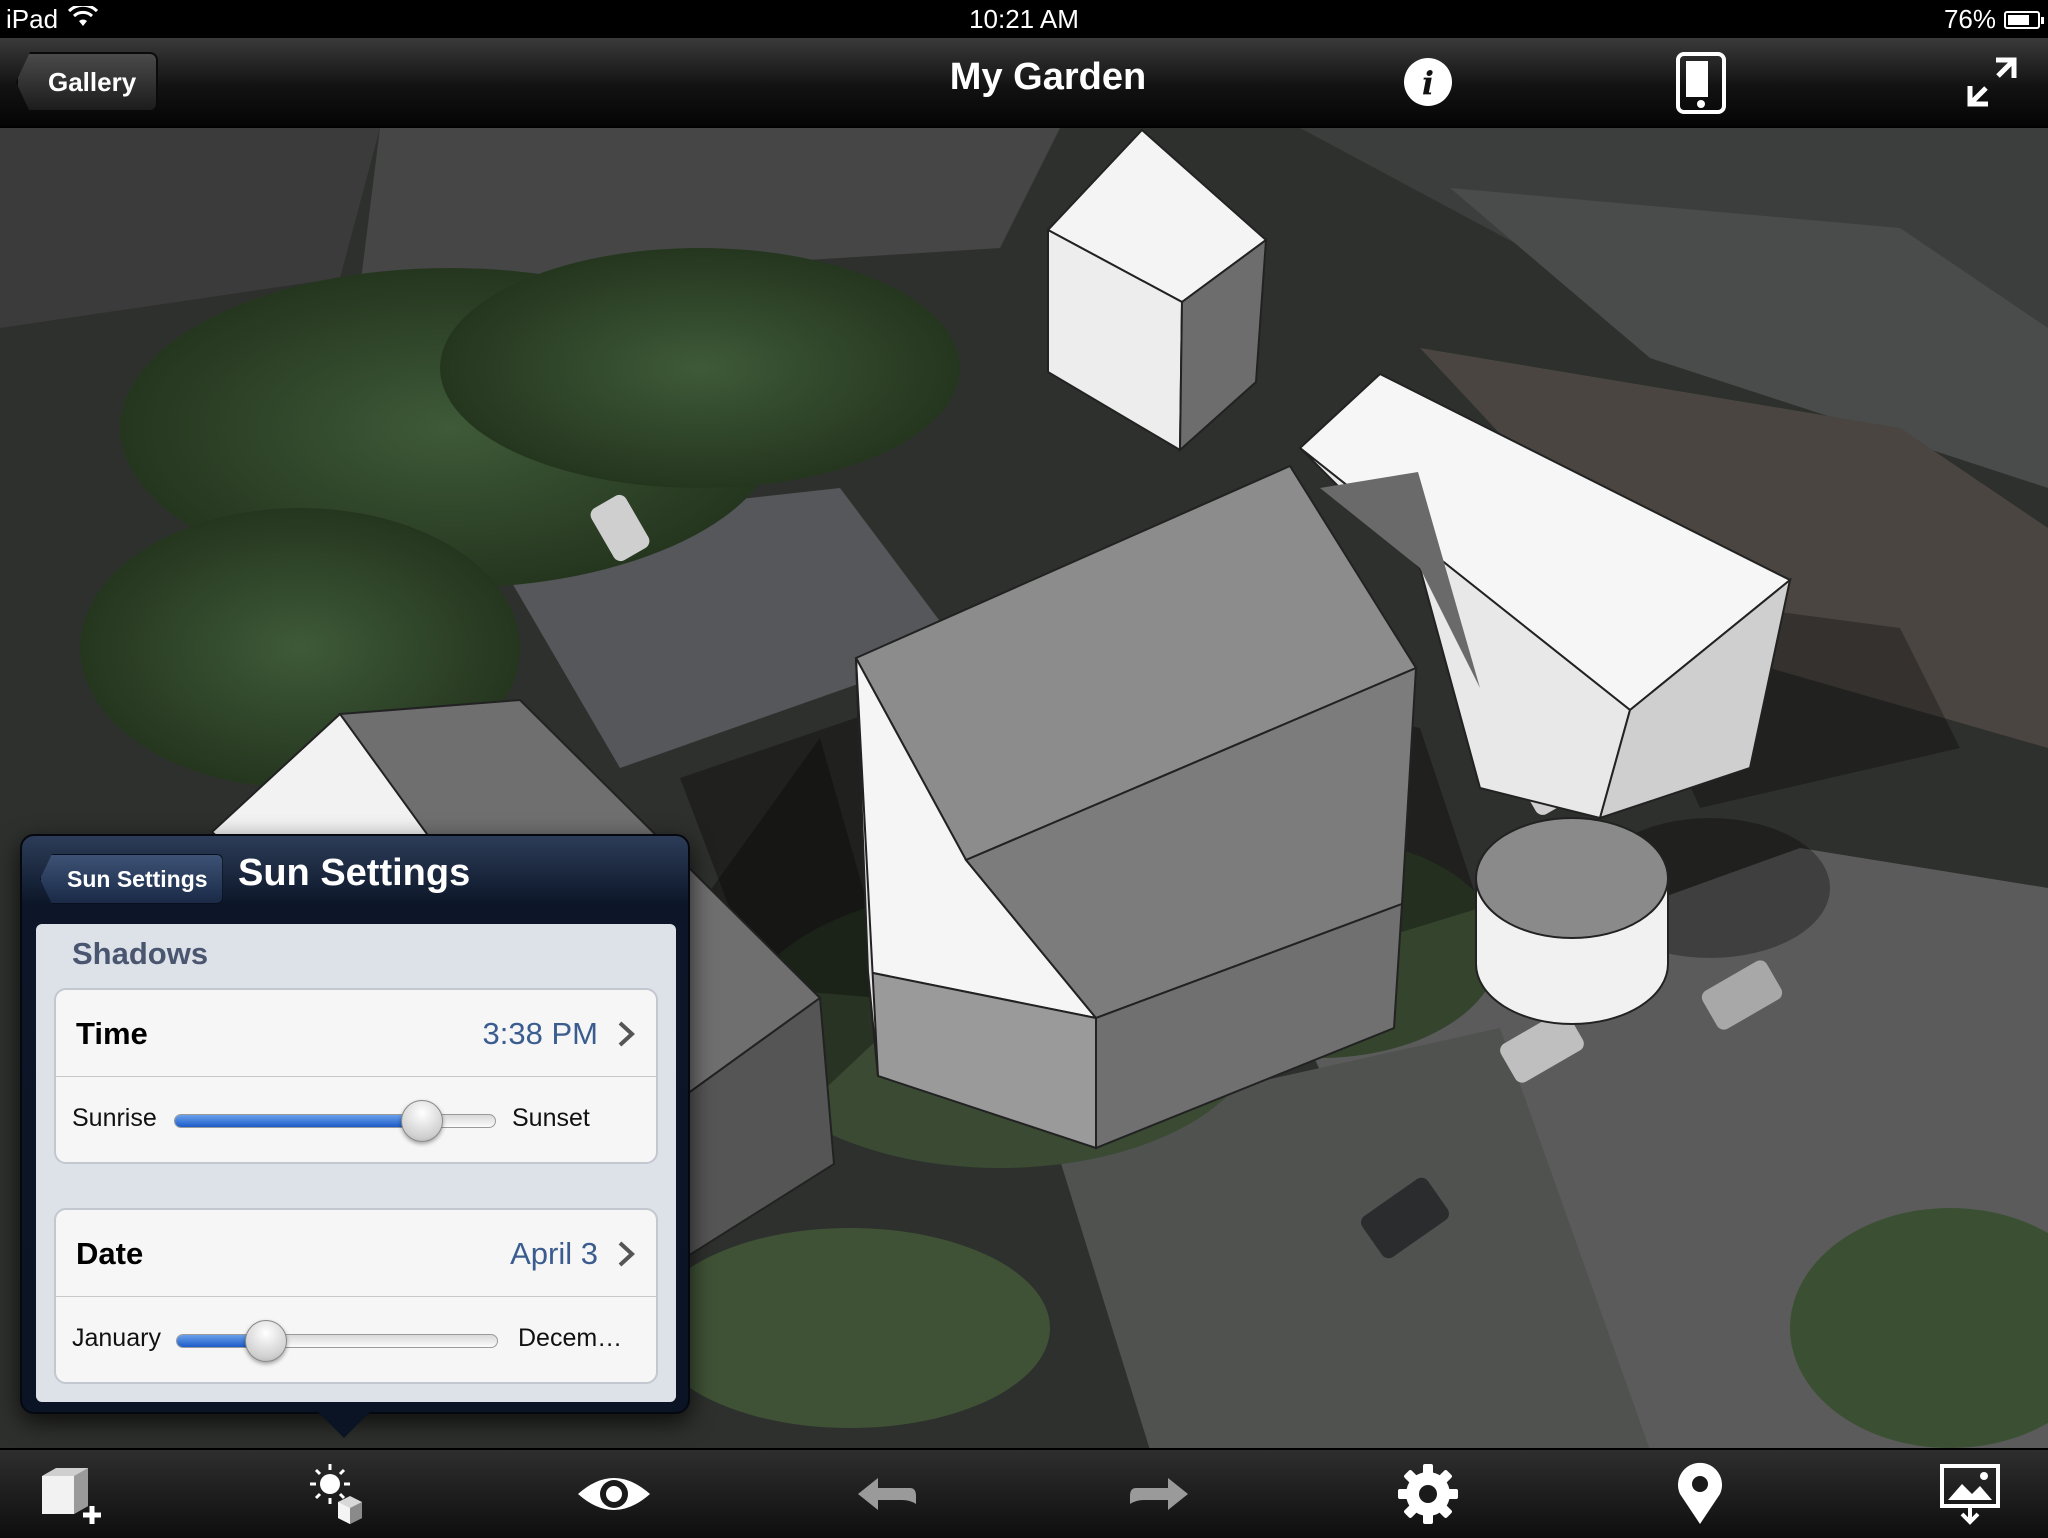  What do you see at coordinates (1970, 1494) in the screenshot?
I see `export-image-icon` at bounding box center [1970, 1494].